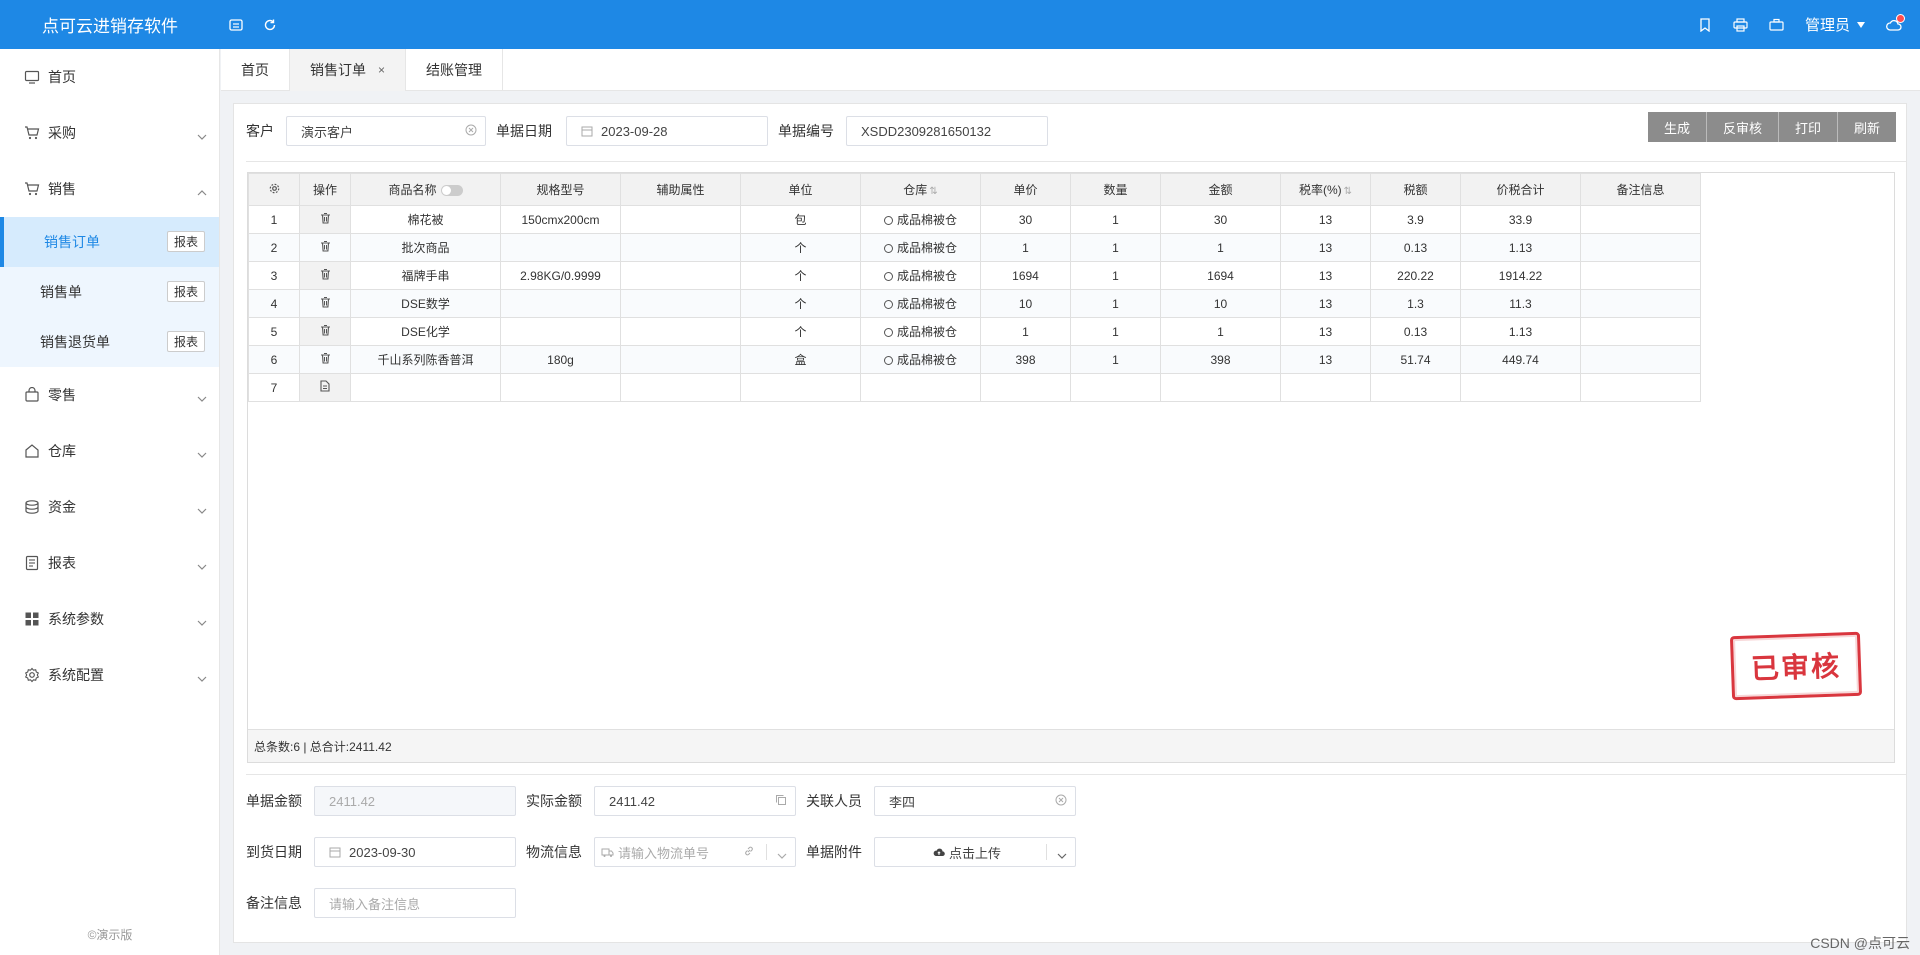  What do you see at coordinates (1520, 219) in the screenshot?
I see `cell-total: 33.9` at bounding box center [1520, 219].